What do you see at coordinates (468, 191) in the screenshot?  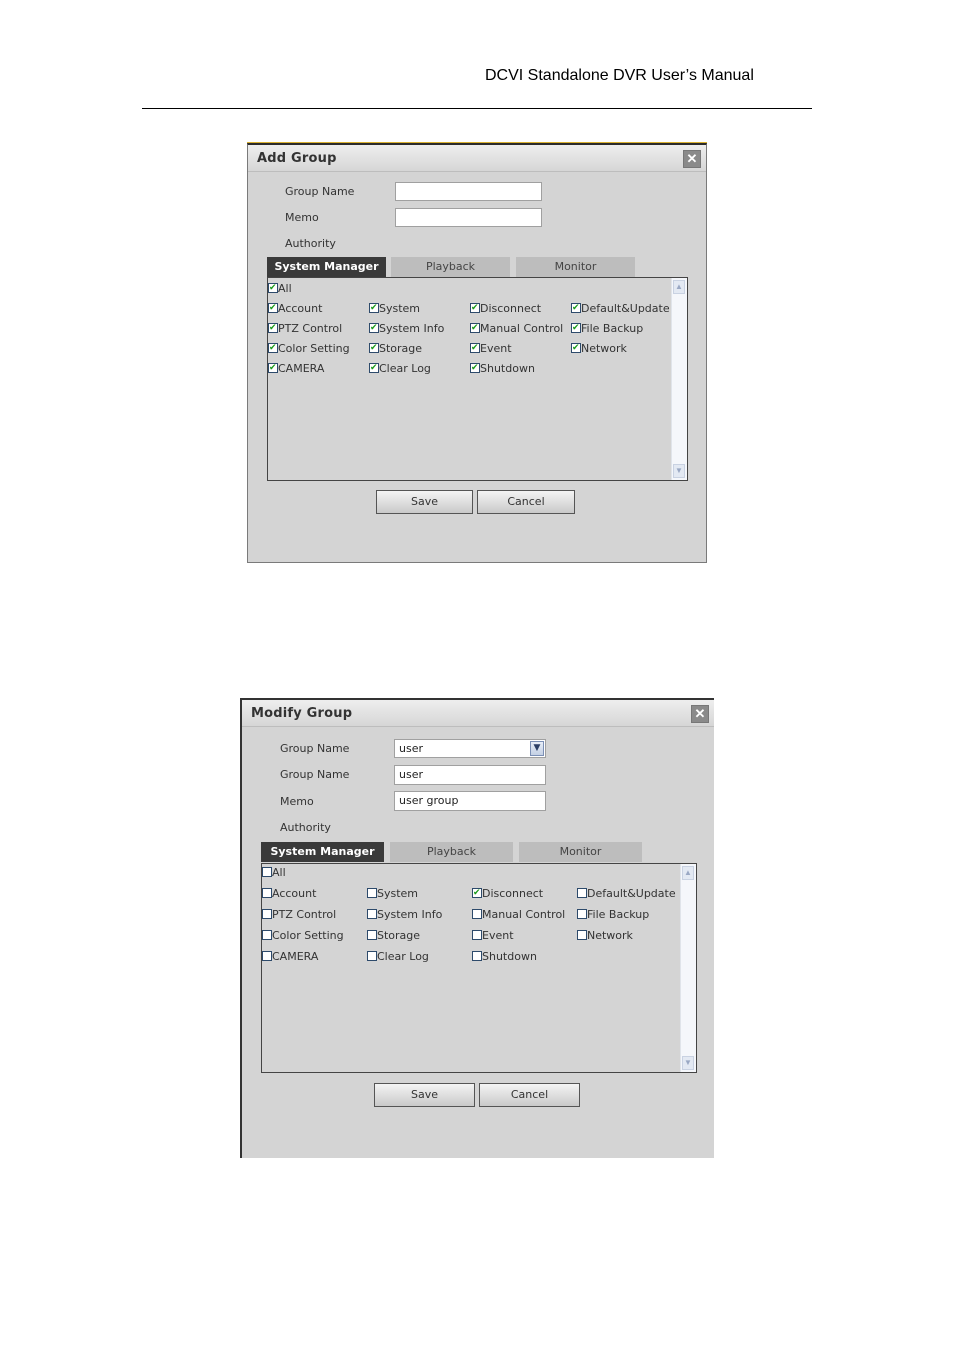 I see `group-name-input` at bounding box center [468, 191].